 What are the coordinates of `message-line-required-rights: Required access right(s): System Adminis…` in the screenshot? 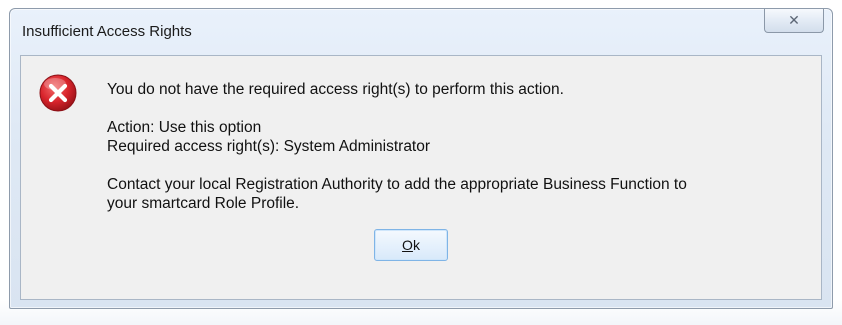 It's located at (269, 146).